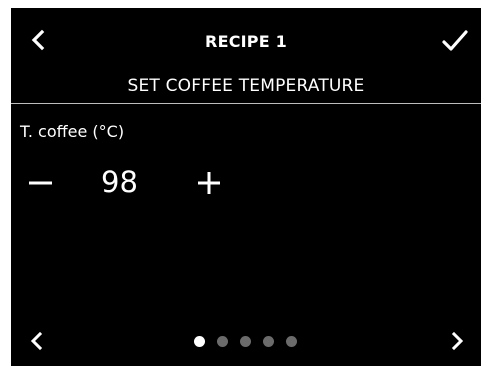 The image size is (488, 369). I want to click on next-page-button, so click(457, 341).